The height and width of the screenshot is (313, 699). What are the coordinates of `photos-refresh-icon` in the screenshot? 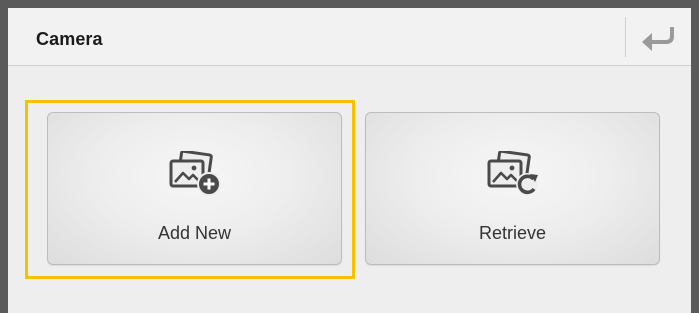 It's located at (512, 173).